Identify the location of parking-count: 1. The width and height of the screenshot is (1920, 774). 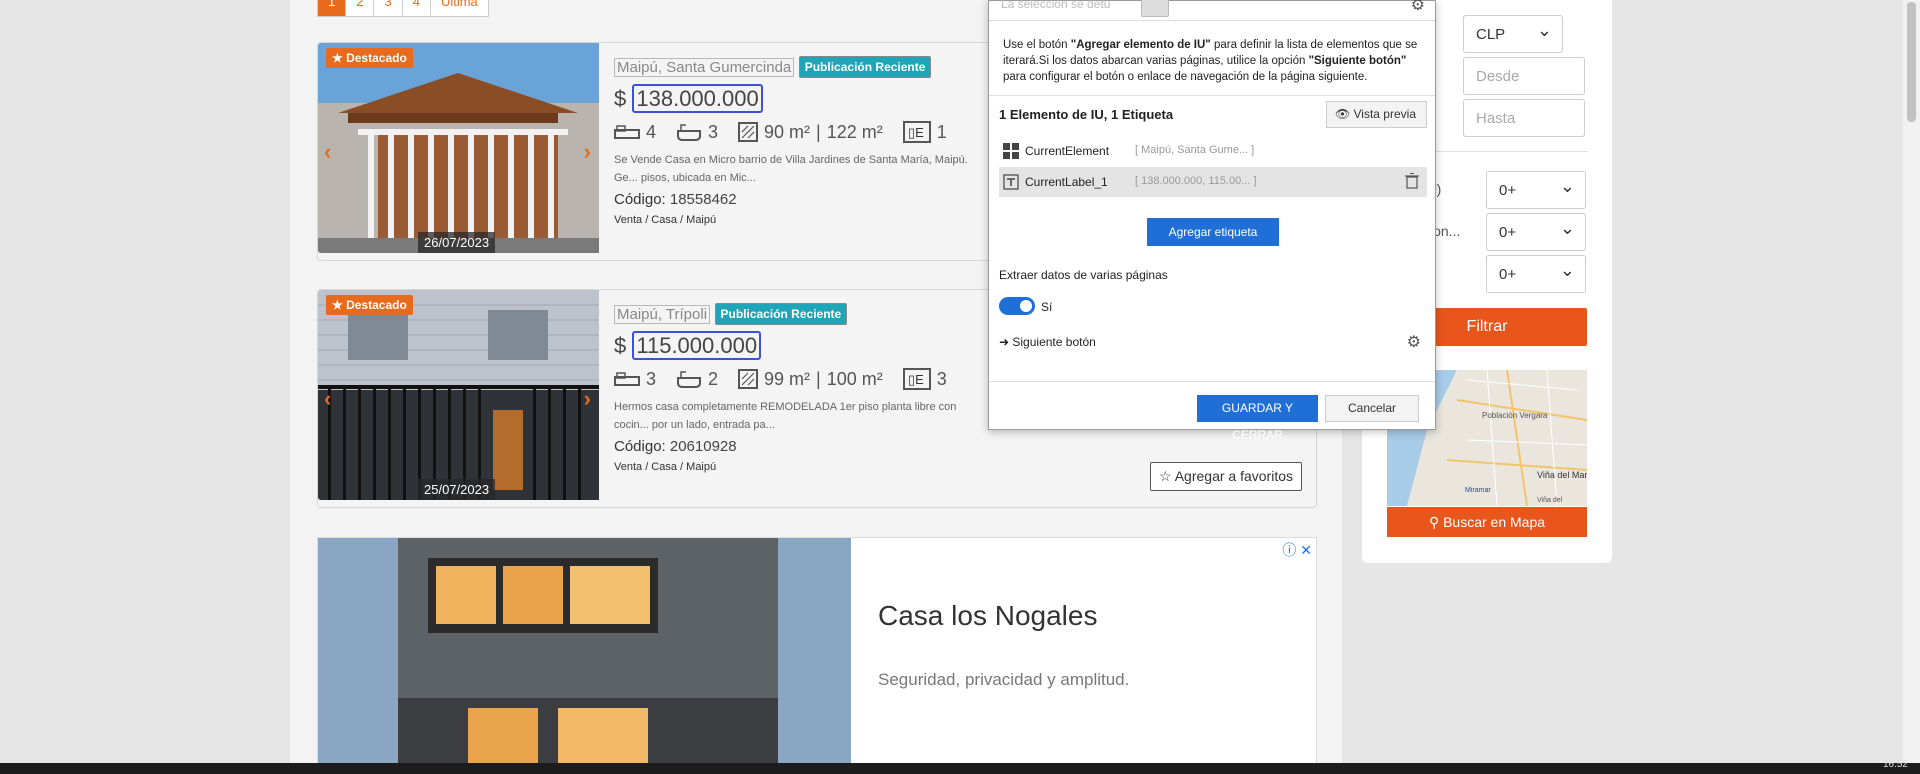
(941, 131).